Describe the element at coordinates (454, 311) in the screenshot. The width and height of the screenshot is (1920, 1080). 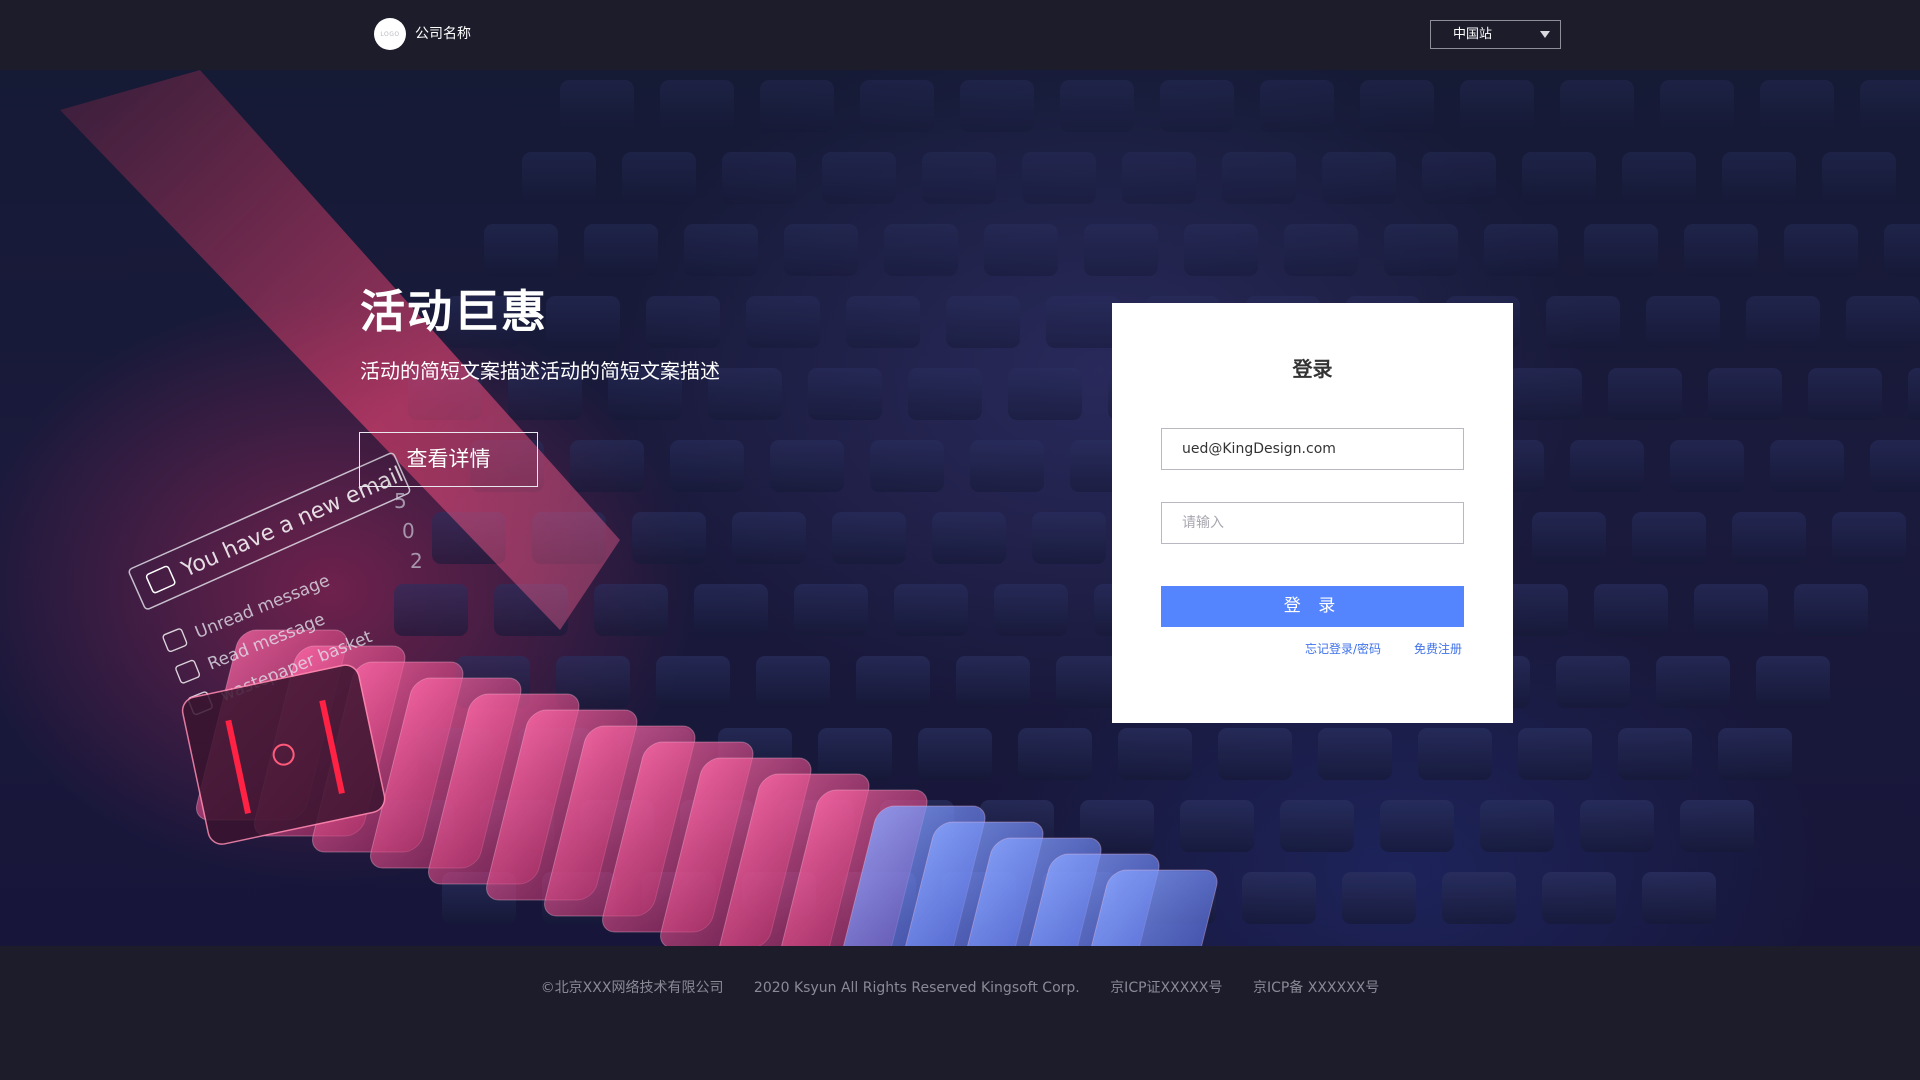
I see `hero-title: 活动巨惠` at that location.